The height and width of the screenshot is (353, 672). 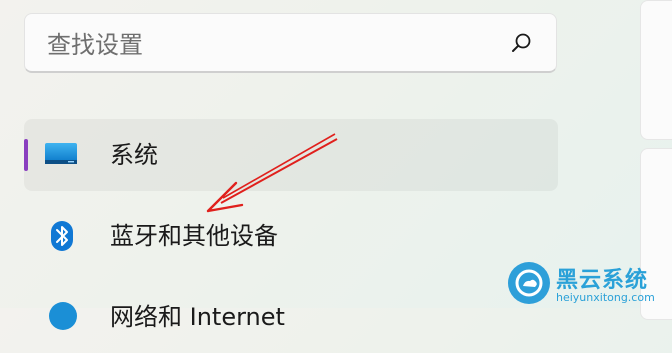 I want to click on content-card, so click(x=656, y=70).